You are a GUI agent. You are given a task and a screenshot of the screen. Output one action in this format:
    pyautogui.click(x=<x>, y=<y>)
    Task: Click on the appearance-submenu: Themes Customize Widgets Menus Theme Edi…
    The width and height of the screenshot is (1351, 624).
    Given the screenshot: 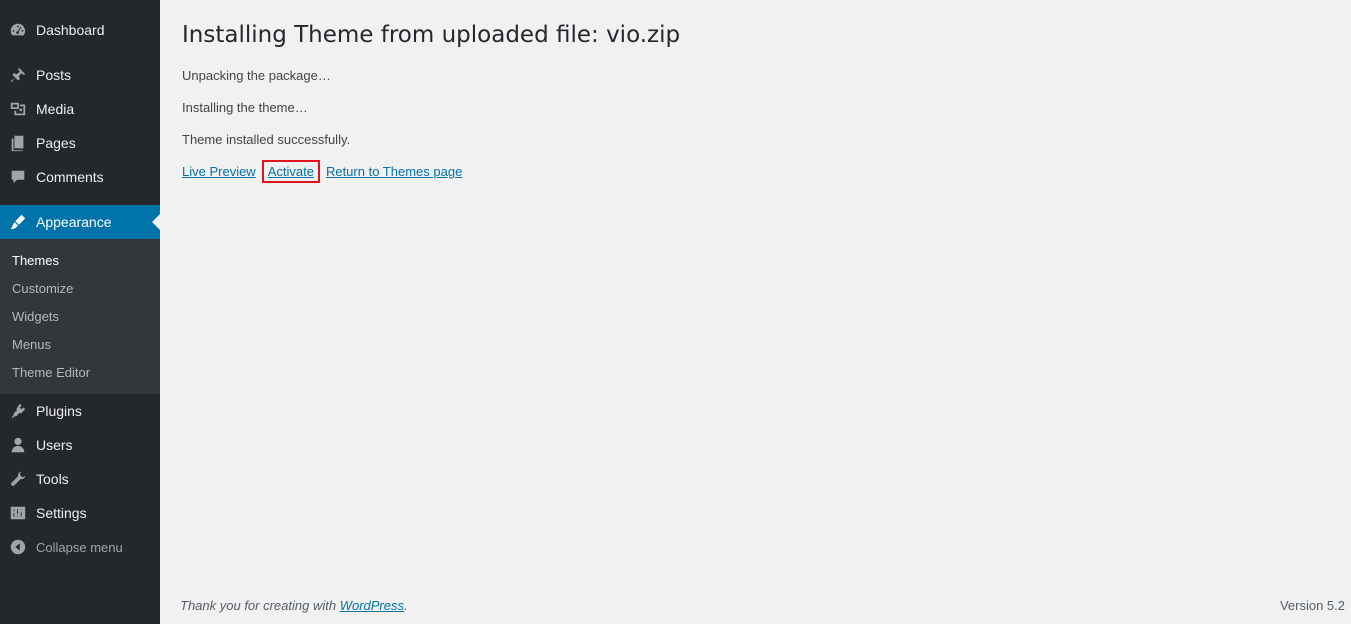 What is the action you would take?
    pyautogui.click(x=80, y=316)
    